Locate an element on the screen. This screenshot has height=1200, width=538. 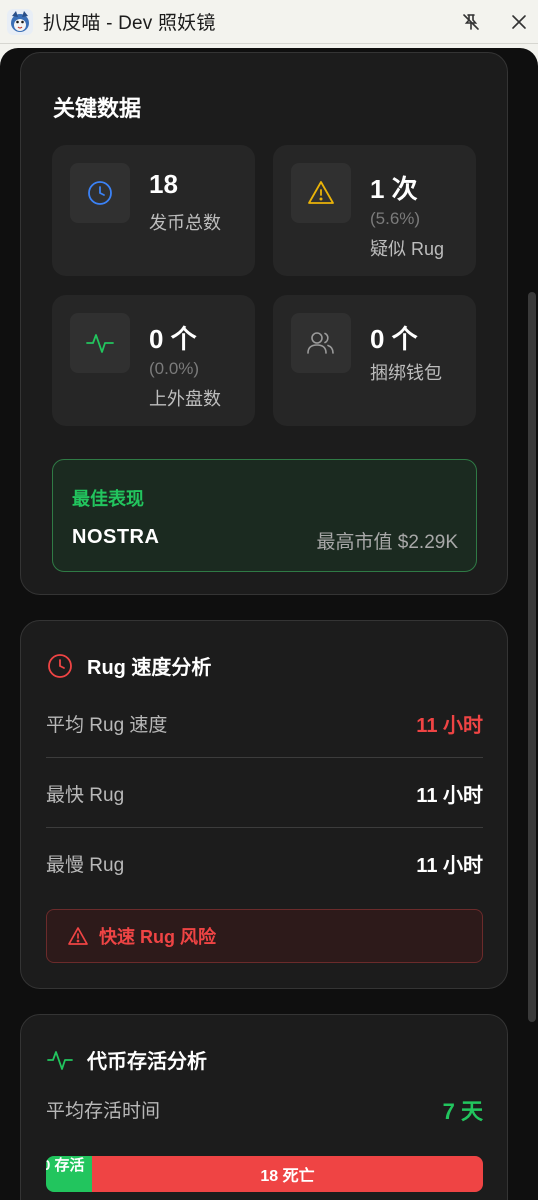
stat-label: 疑似 Rug is located at coordinates (407, 249).